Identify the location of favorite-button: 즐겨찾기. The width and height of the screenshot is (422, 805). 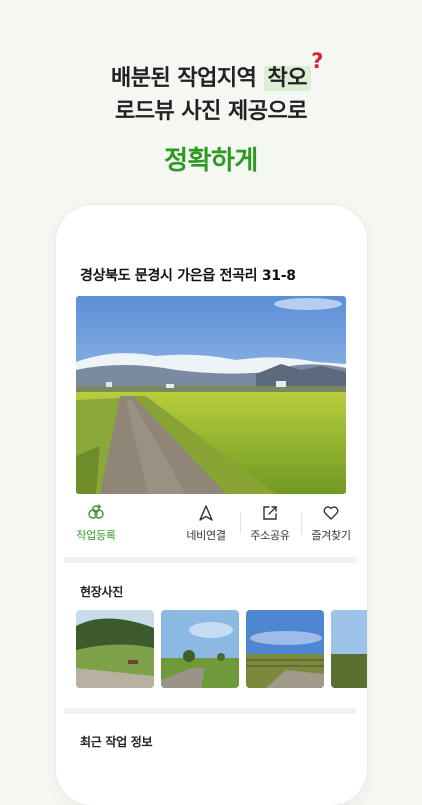
(331, 525).